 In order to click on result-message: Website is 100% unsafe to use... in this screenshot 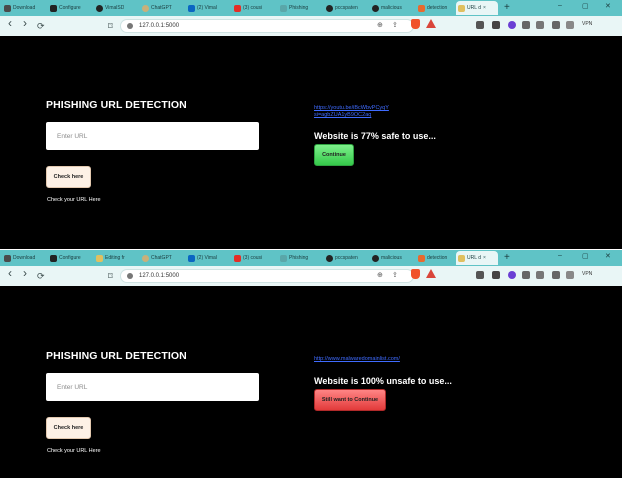, I will do `click(383, 381)`.